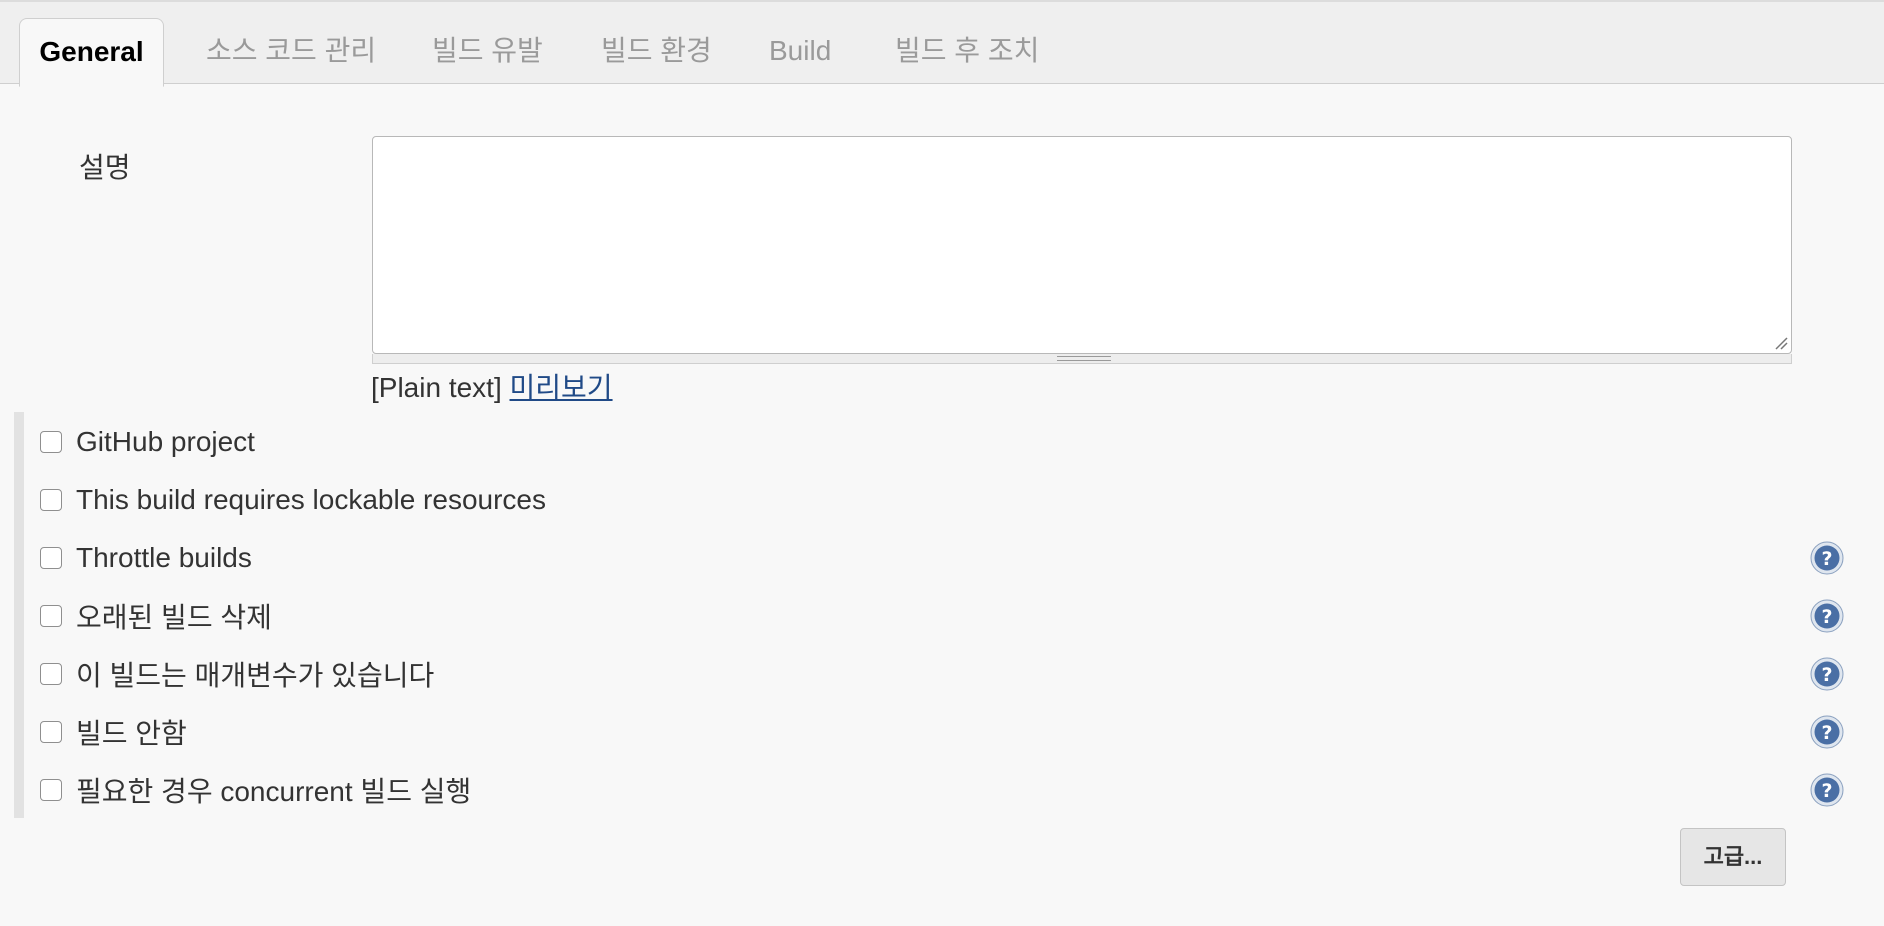 Image resolution: width=1884 pixels, height=926 pixels. I want to click on tab-build-environment: 빌드 환경, so click(656, 52).